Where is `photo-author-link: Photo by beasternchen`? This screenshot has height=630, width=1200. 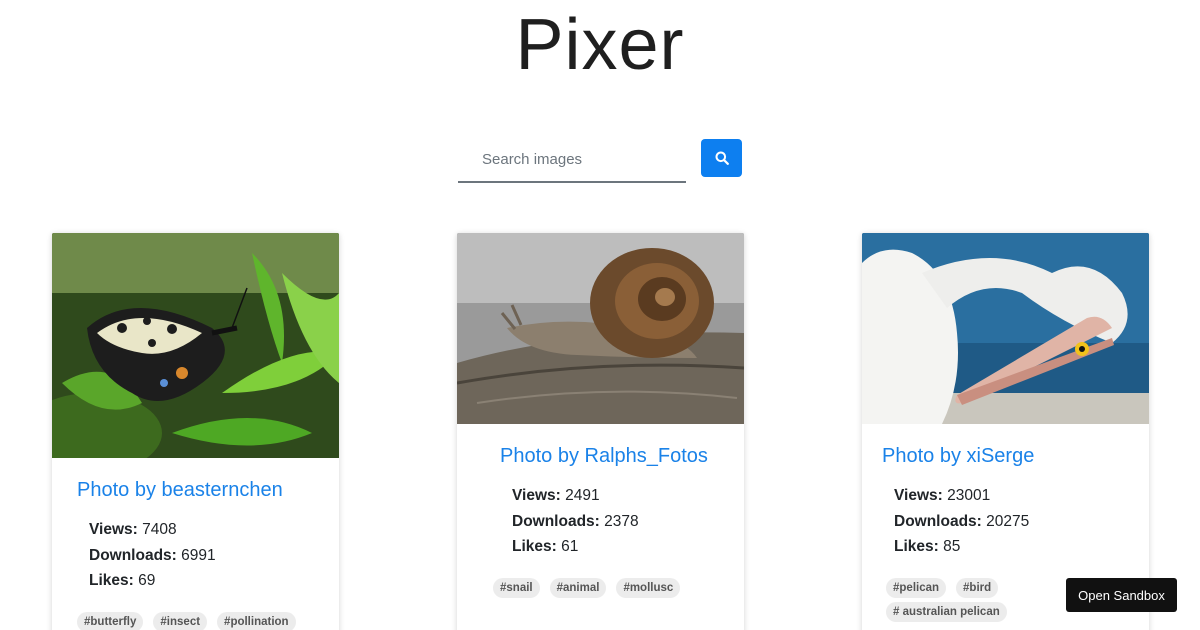 photo-author-link: Photo by beasternchen is located at coordinates (195, 490).